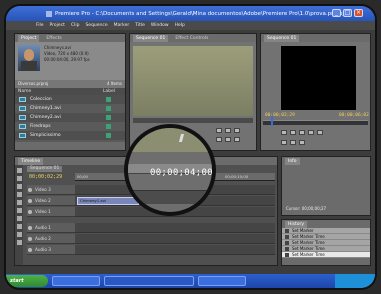  What do you see at coordinates (326, 255) in the screenshot?
I see `list-item: Set Marker Time` at bounding box center [326, 255].